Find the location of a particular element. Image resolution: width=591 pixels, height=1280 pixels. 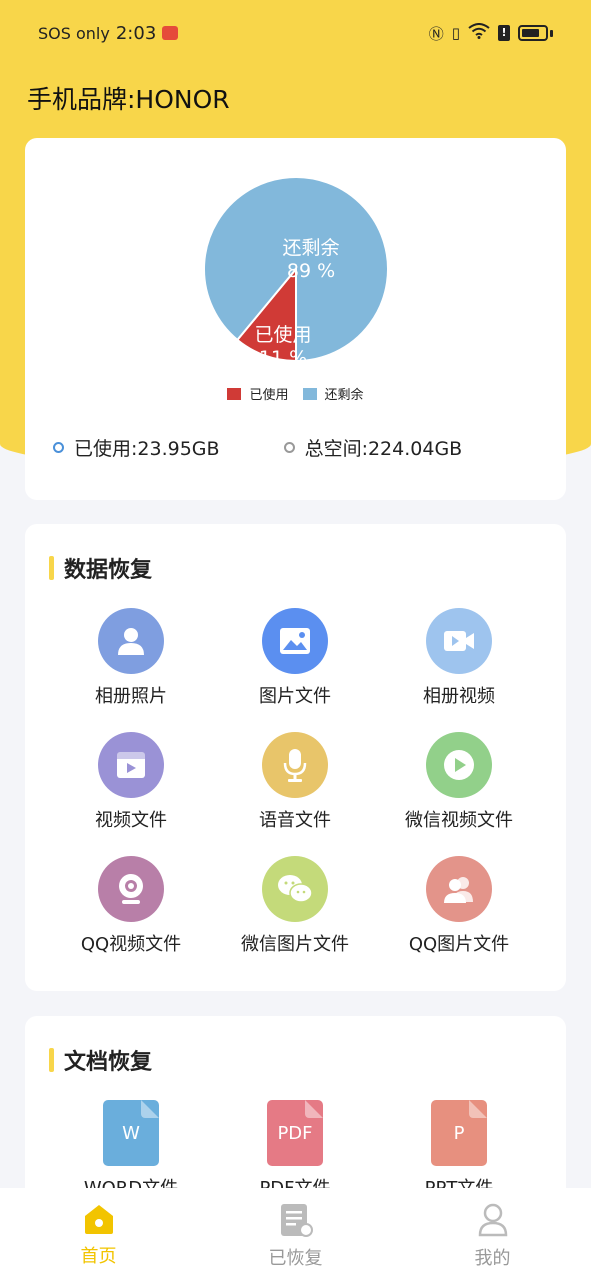

recovery-item-label: 视频文件 is located at coordinates (131, 820).